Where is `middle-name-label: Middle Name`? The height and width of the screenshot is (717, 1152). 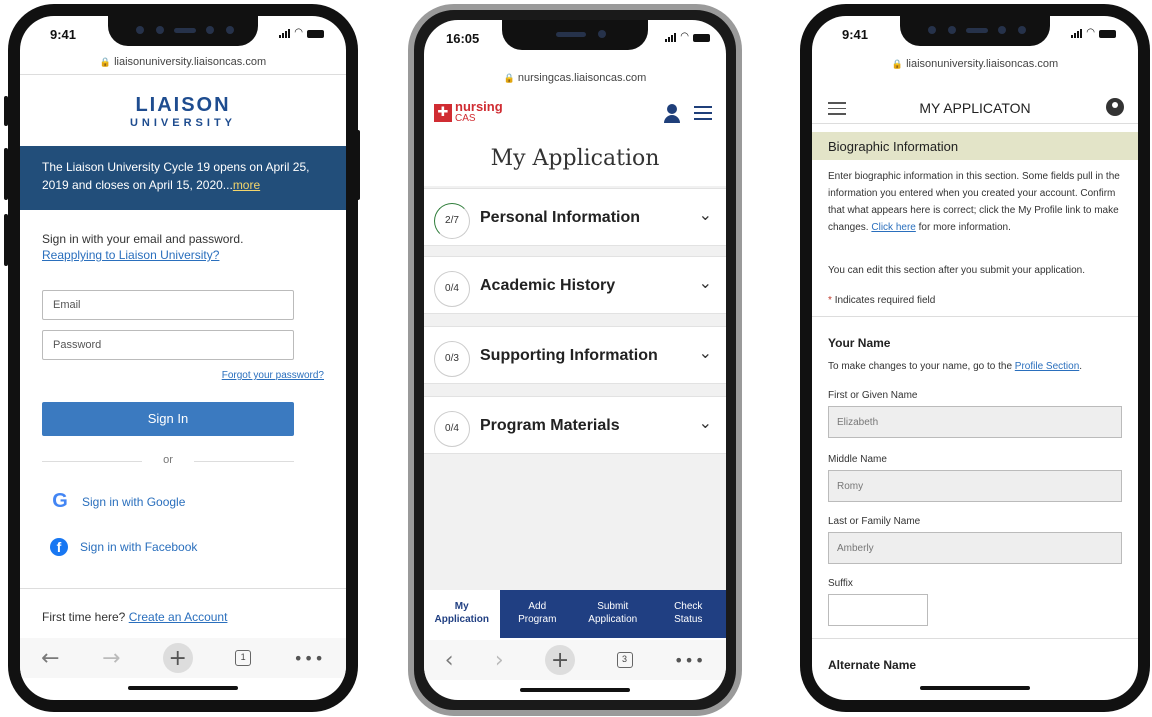
middle-name-label: Middle Name is located at coordinates (857, 459).